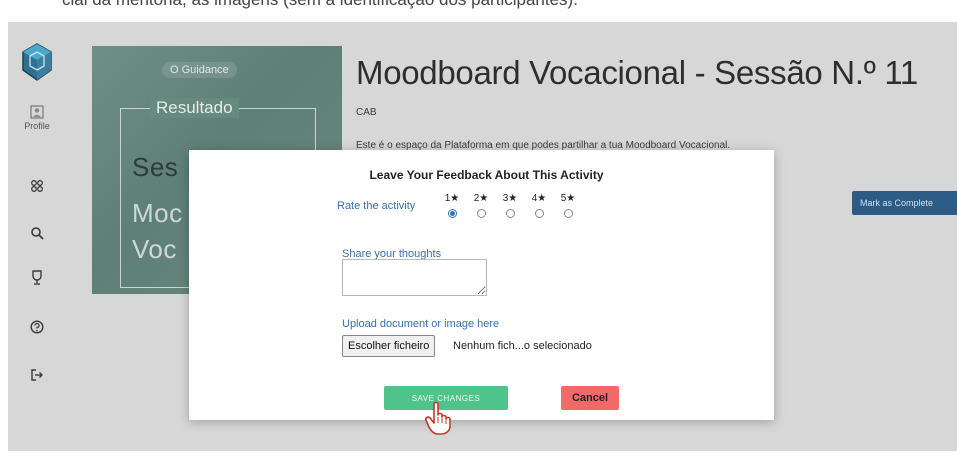  I want to click on mark-complete-button: Mark as Complete, so click(904, 203).